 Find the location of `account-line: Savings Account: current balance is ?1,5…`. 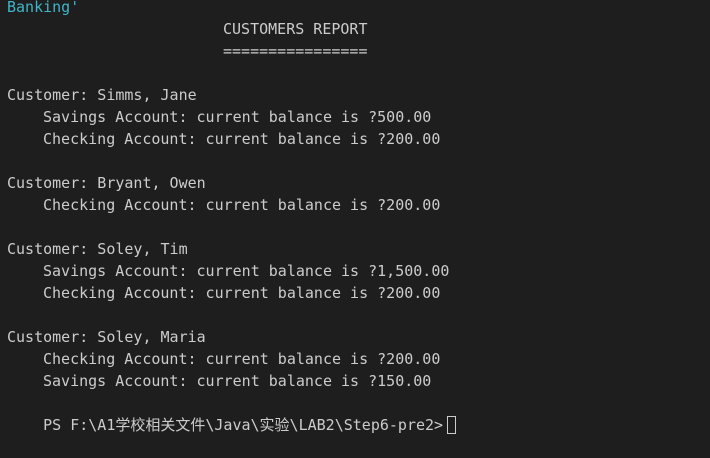

account-line: Savings Account: current balance is ?1,5… is located at coordinates (246, 271).